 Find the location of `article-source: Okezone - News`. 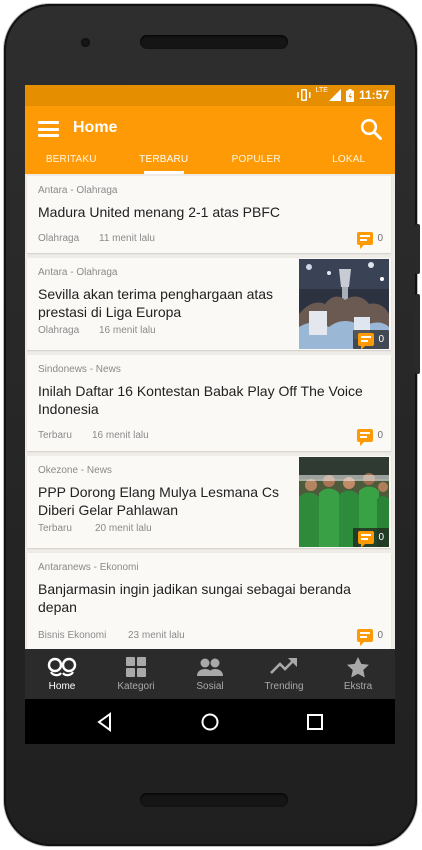

article-source: Okezone - News is located at coordinates (75, 470).